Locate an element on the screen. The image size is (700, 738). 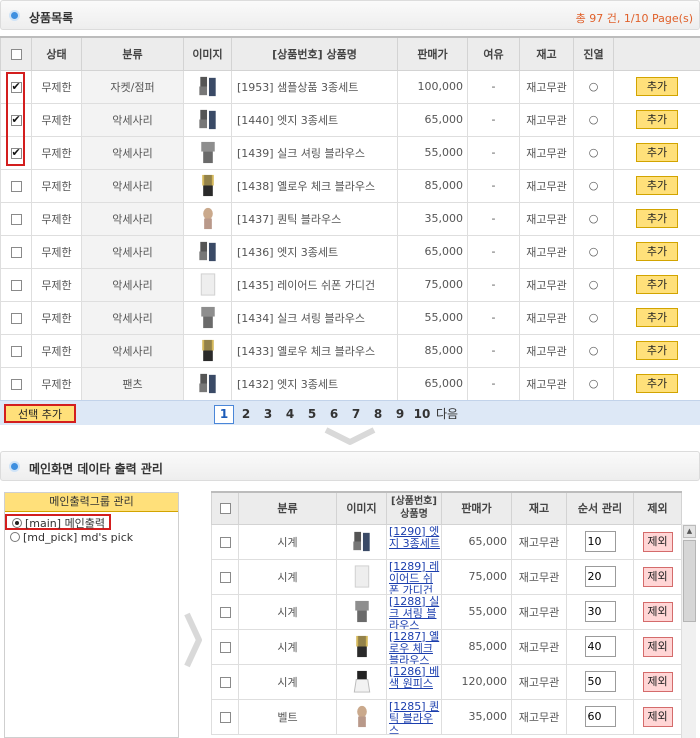
price-cell: 55,000 is located at coordinates (432, 317).